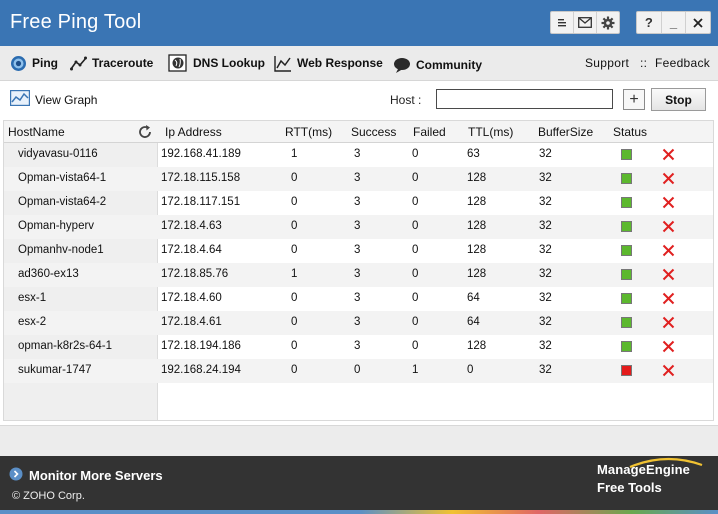 The height and width of the screenshot is (514, 718). Describe the element at coordinates (607, 63) in the screenshot. I see `support-link: Support` at that location.